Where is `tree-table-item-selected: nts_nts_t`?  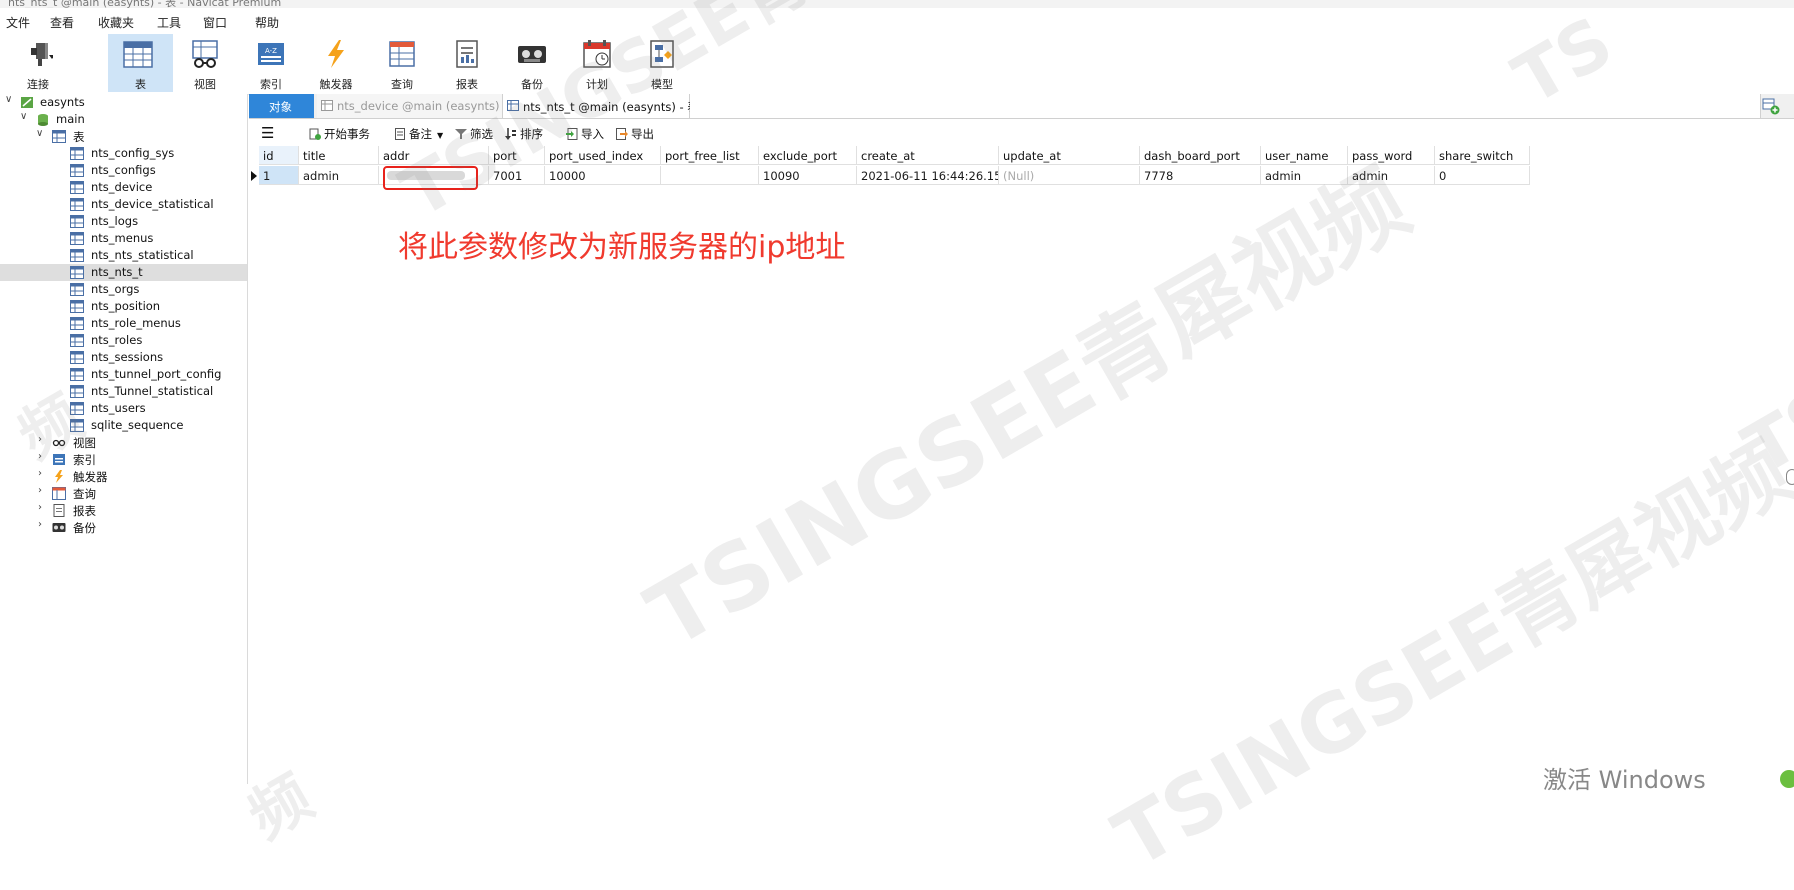
tree-table-item-selected: nts_nts_t is located at coordinates (123, 272).